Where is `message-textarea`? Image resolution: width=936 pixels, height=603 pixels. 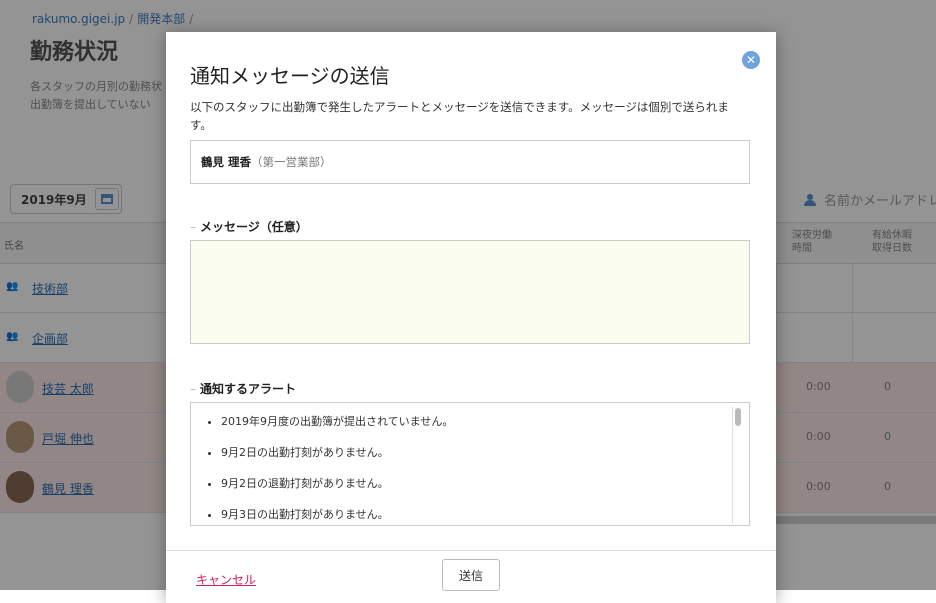
message-textarea is located at coordinates (470, 292).